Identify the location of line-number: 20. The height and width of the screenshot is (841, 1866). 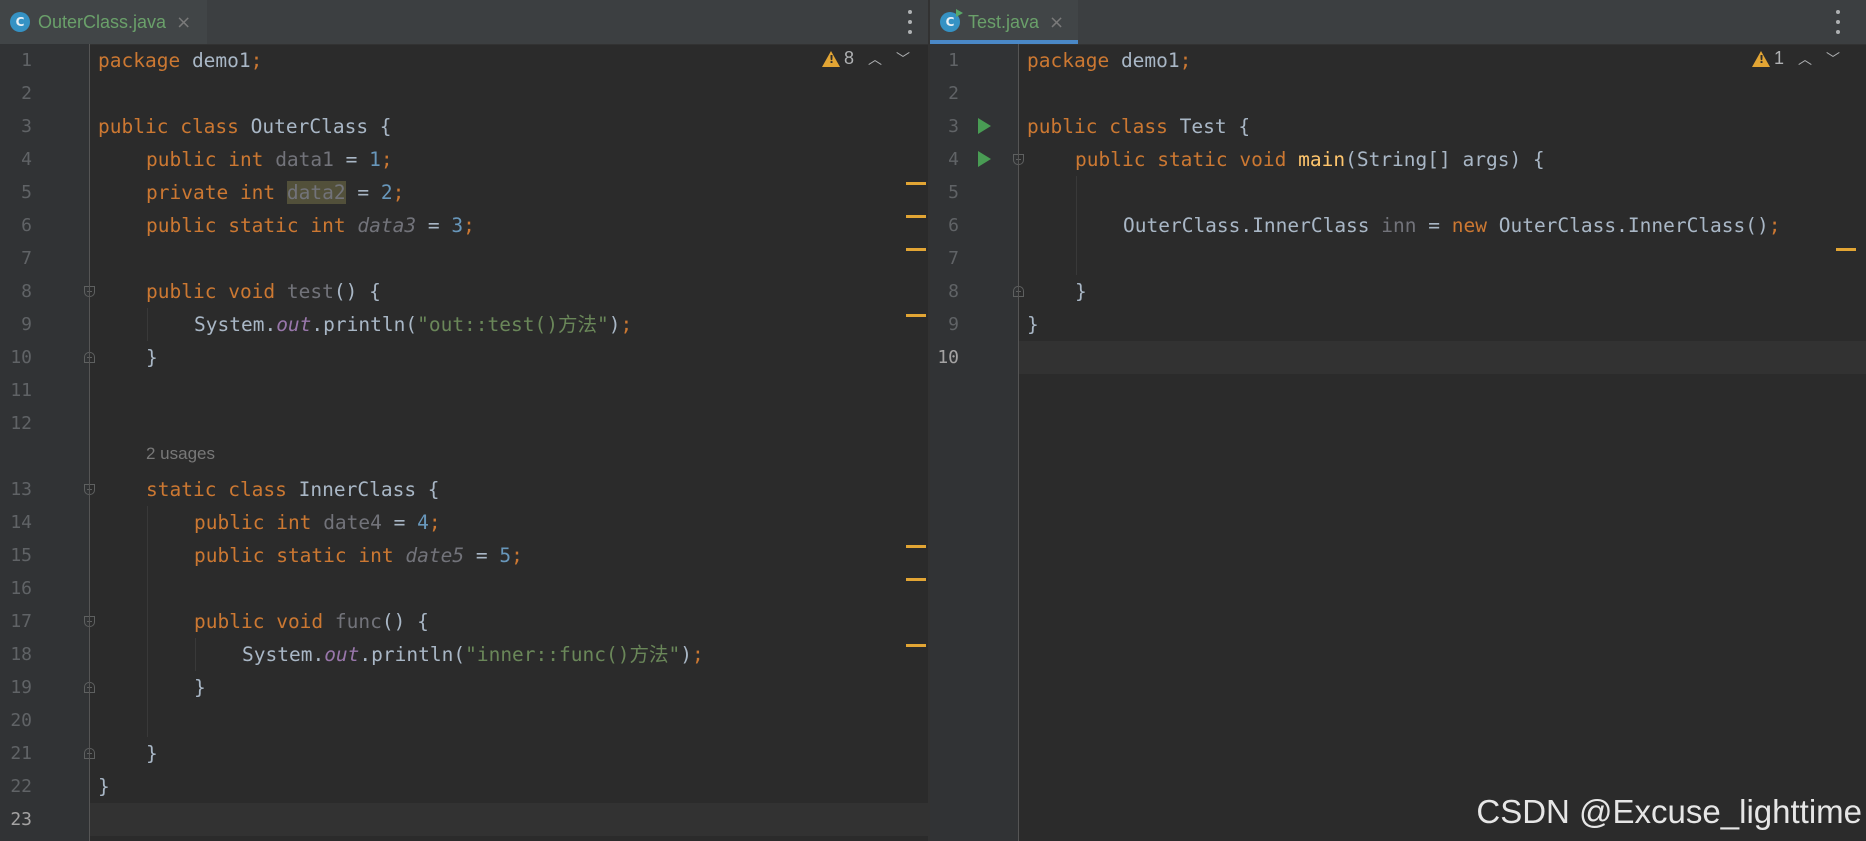
(21, 720).